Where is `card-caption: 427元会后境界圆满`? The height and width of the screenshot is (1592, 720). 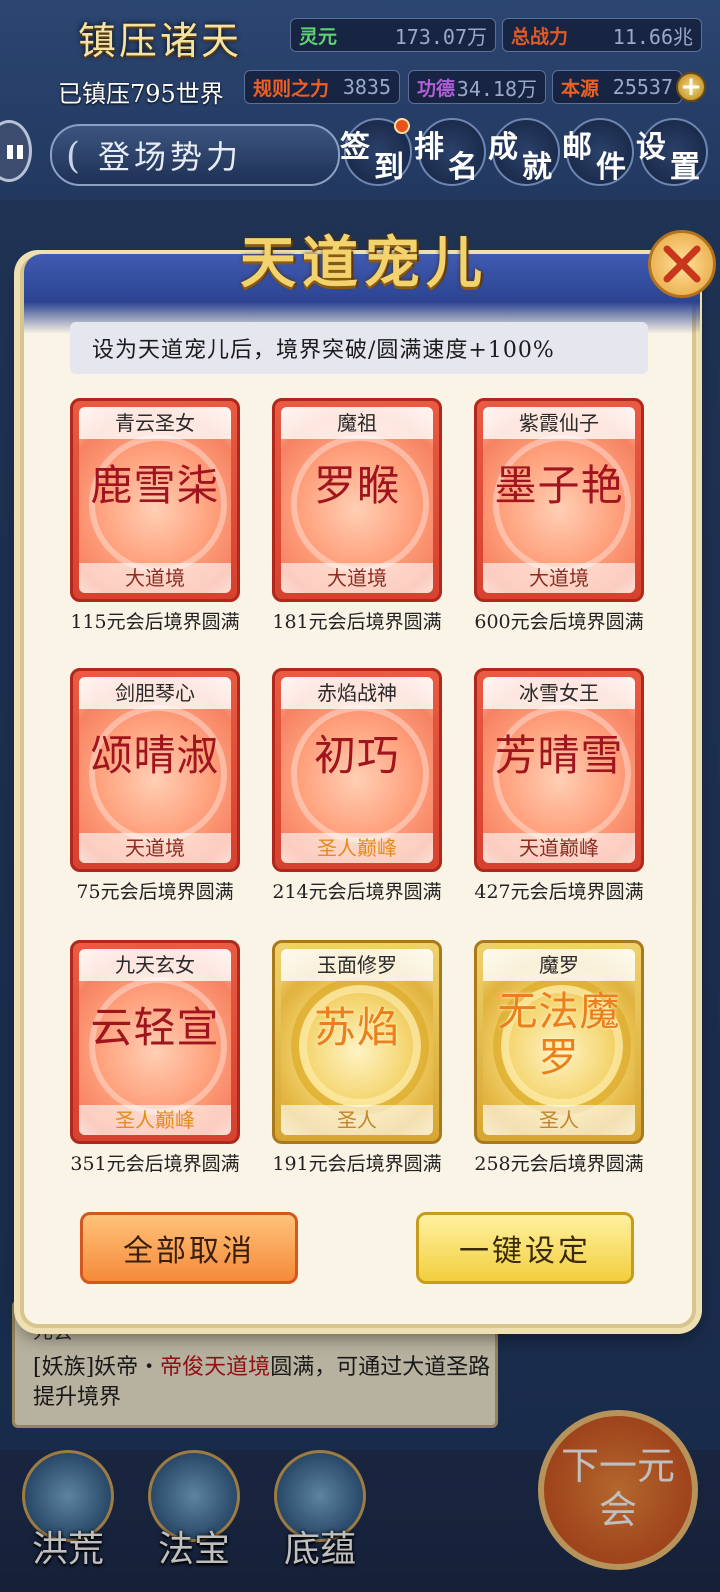 card-caption: 427元会后境界圆满 is located at coordinates (559, 892).